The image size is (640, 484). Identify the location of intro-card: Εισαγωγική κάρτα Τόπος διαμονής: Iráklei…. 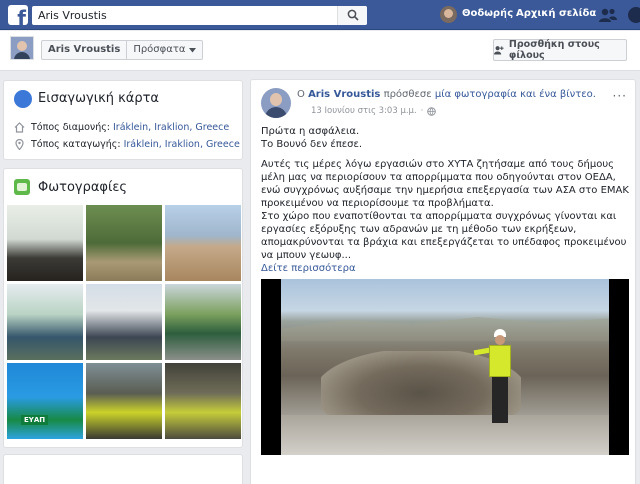
(123, 120).